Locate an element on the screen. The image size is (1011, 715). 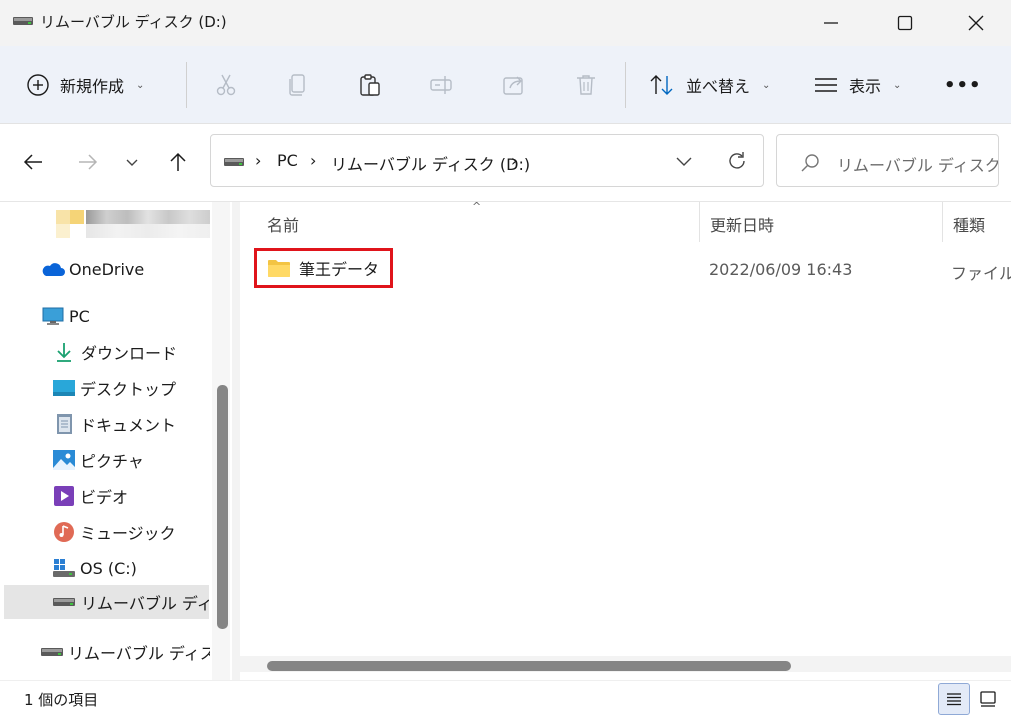
download-icon is located at coordinates (64, 352).